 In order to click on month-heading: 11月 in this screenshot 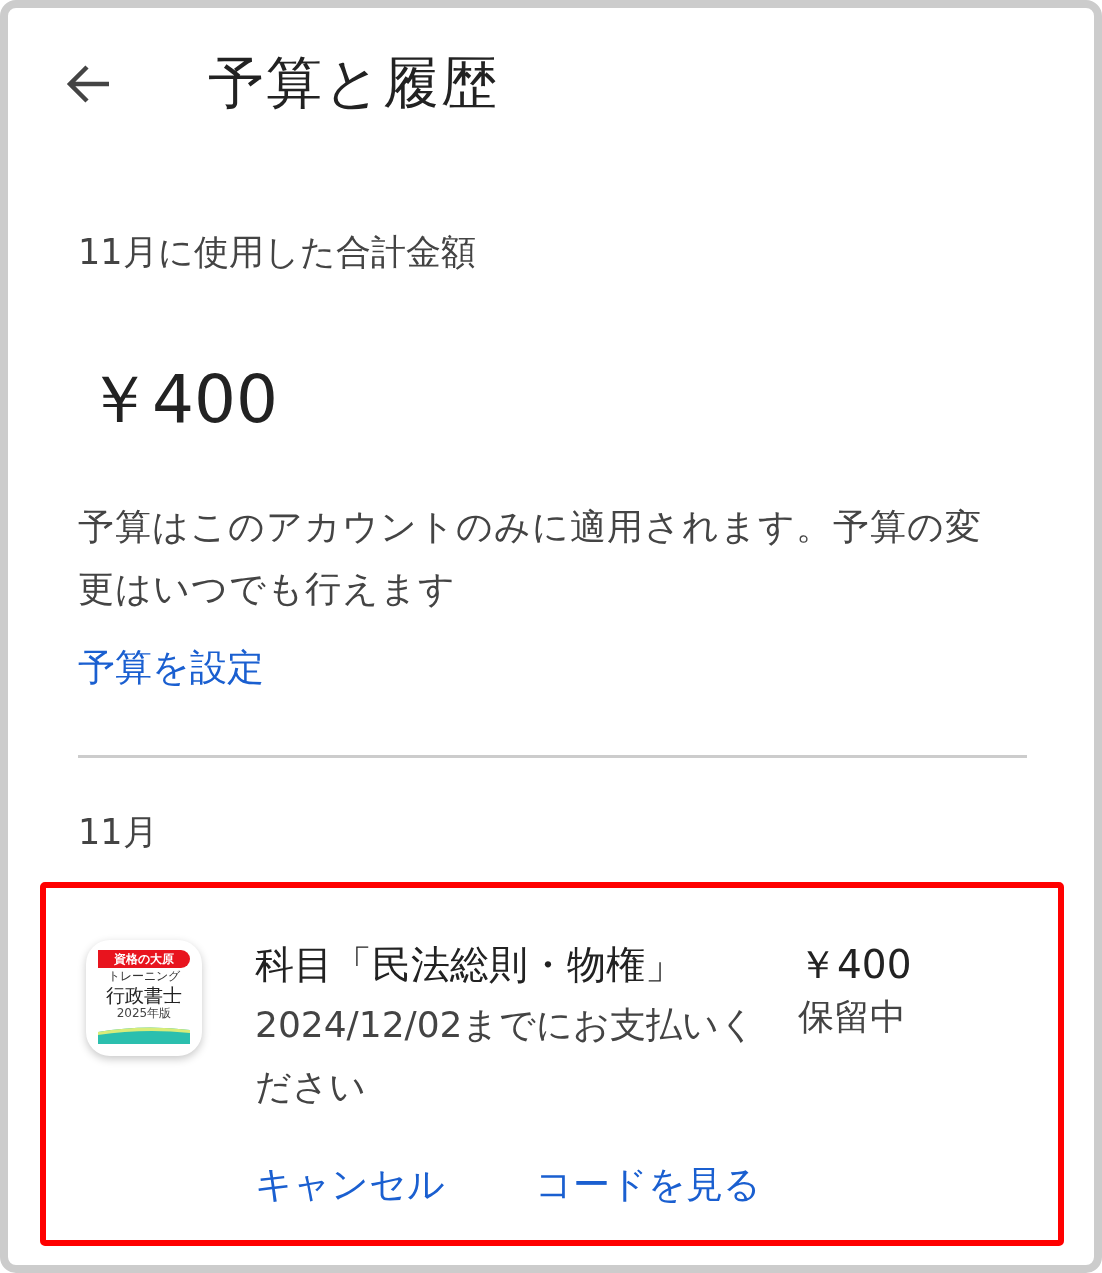, I will do `click(118, 832)`.